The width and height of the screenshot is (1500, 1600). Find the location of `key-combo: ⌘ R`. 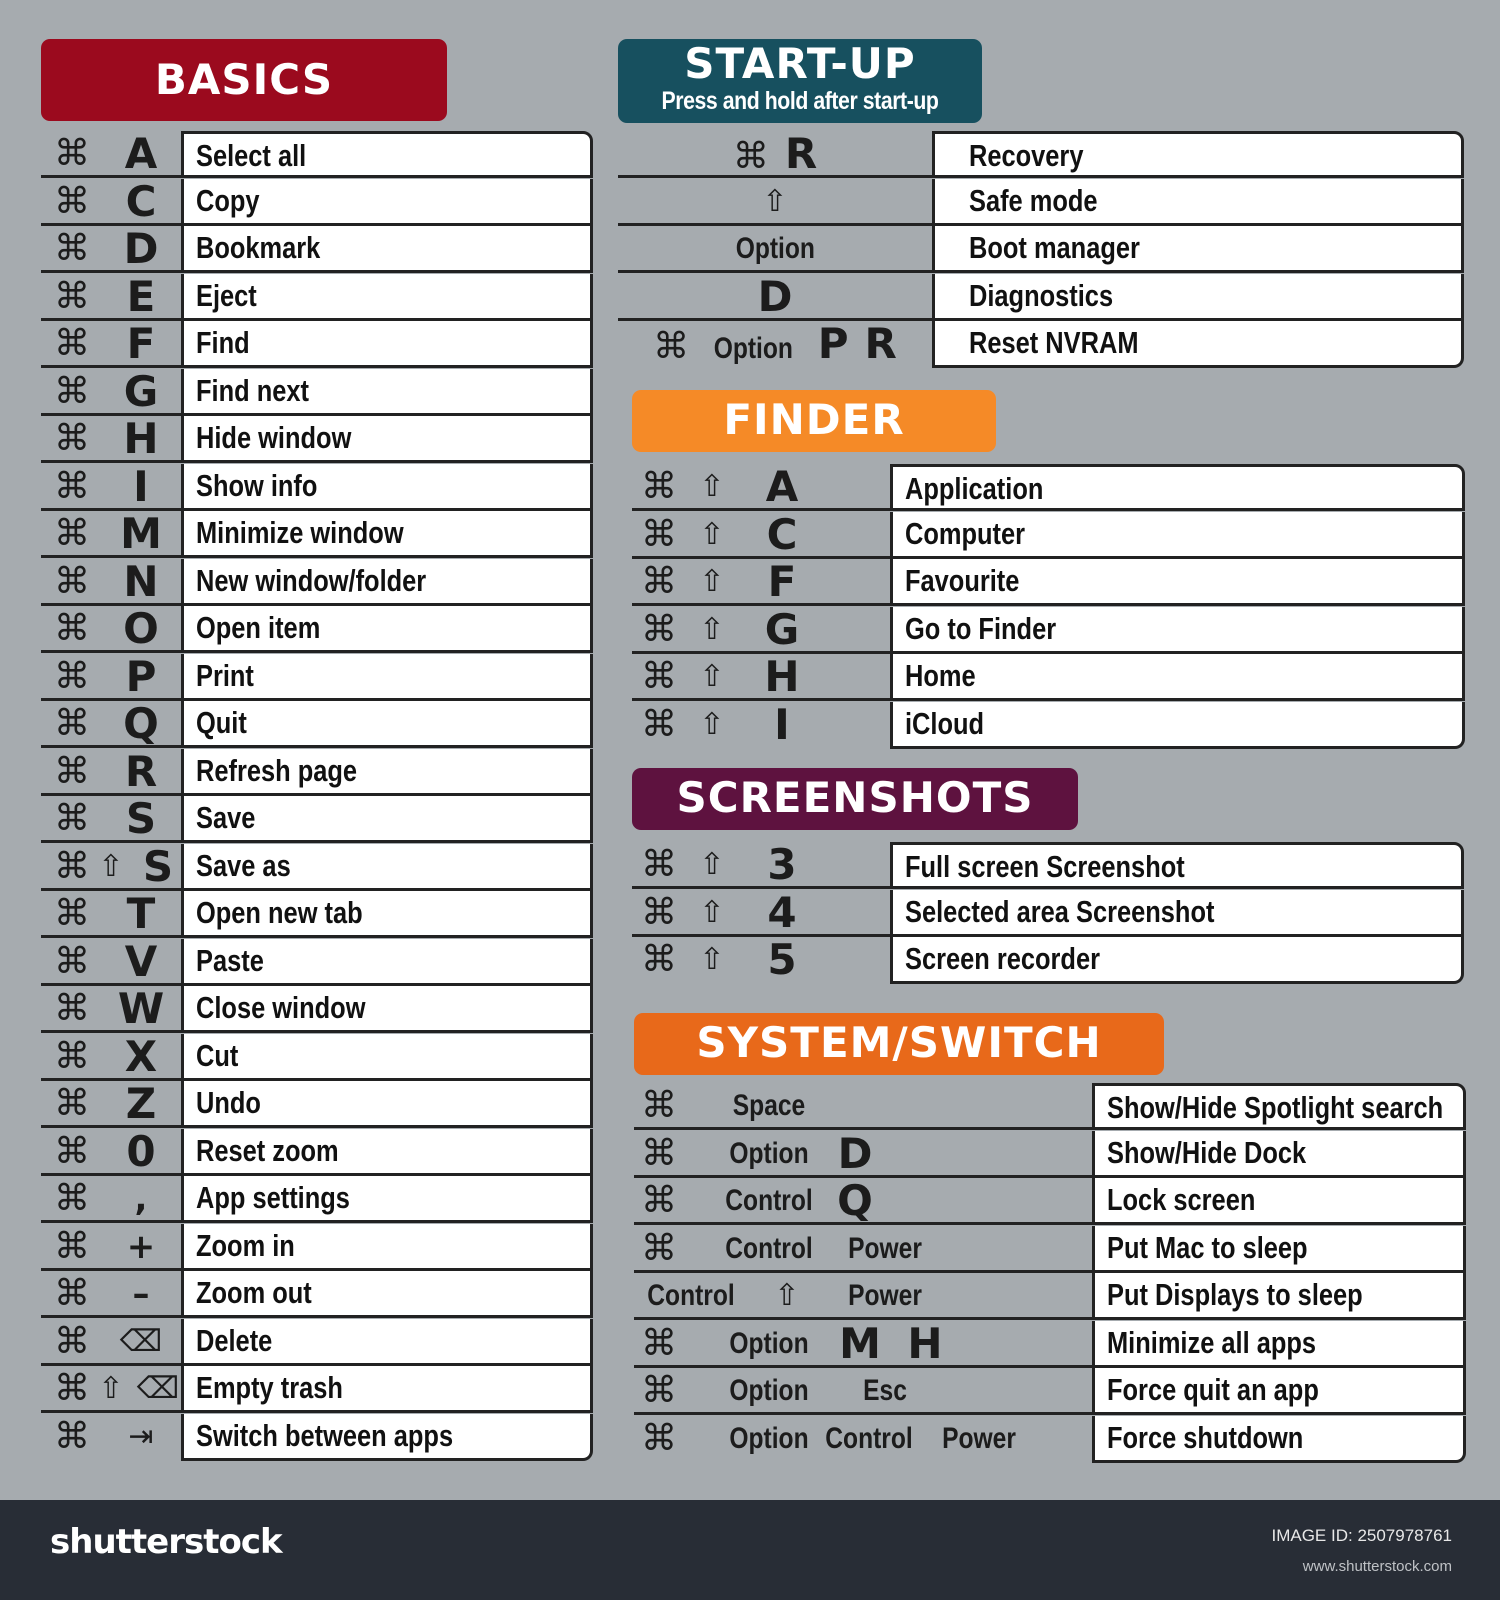

key-combo: ⌘ R is located at coordinates (111, 772).